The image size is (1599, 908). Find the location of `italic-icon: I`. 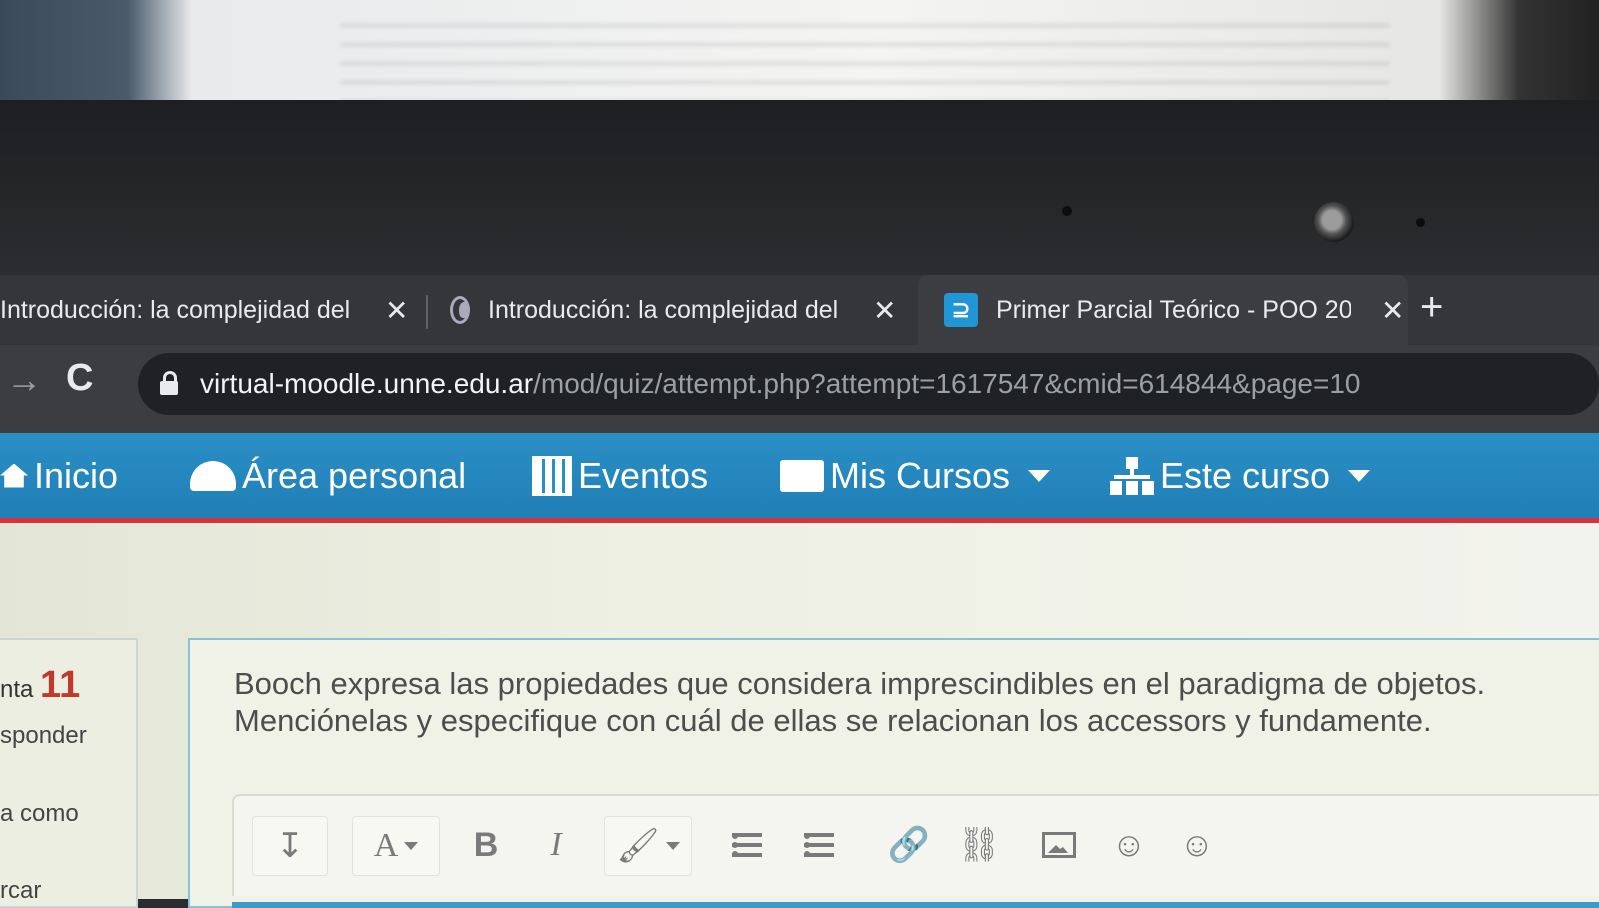

italic-icon: I is located at coordinates (556, 844).